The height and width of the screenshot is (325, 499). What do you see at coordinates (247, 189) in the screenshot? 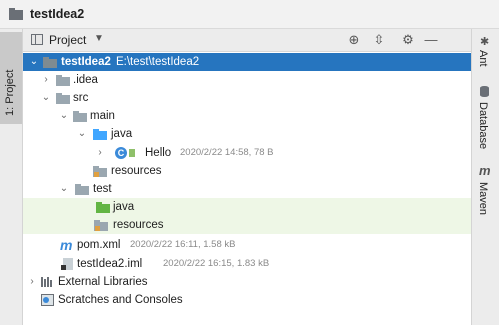
I see `tree-row-test: ⌄ test` at bounding box center [247, 189].